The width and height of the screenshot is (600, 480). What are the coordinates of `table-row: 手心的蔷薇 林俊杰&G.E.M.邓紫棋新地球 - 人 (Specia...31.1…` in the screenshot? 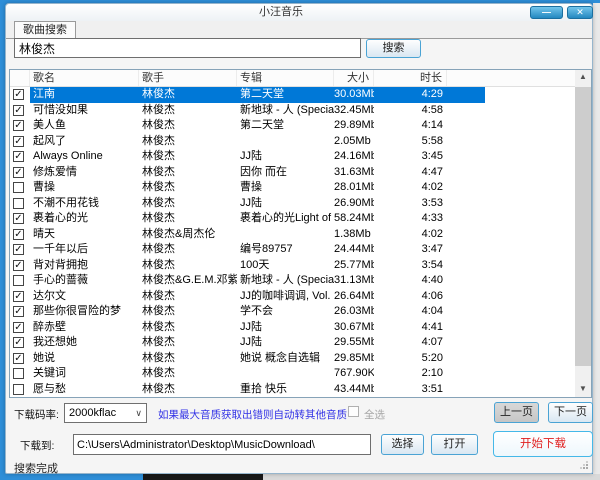 It's located at (292, 281).